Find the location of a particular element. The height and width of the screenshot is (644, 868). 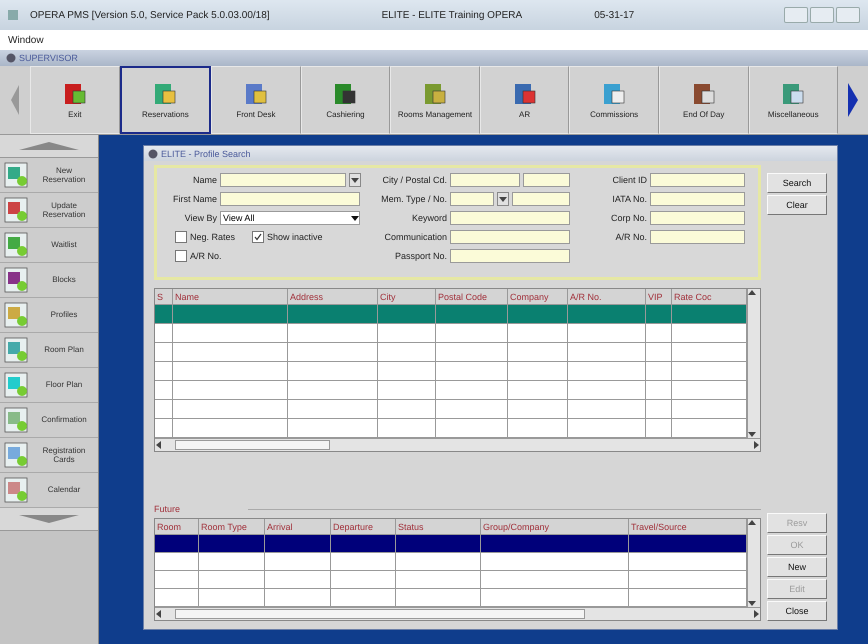

sidebar-item: Profiles is located at coordinates (49, 315).